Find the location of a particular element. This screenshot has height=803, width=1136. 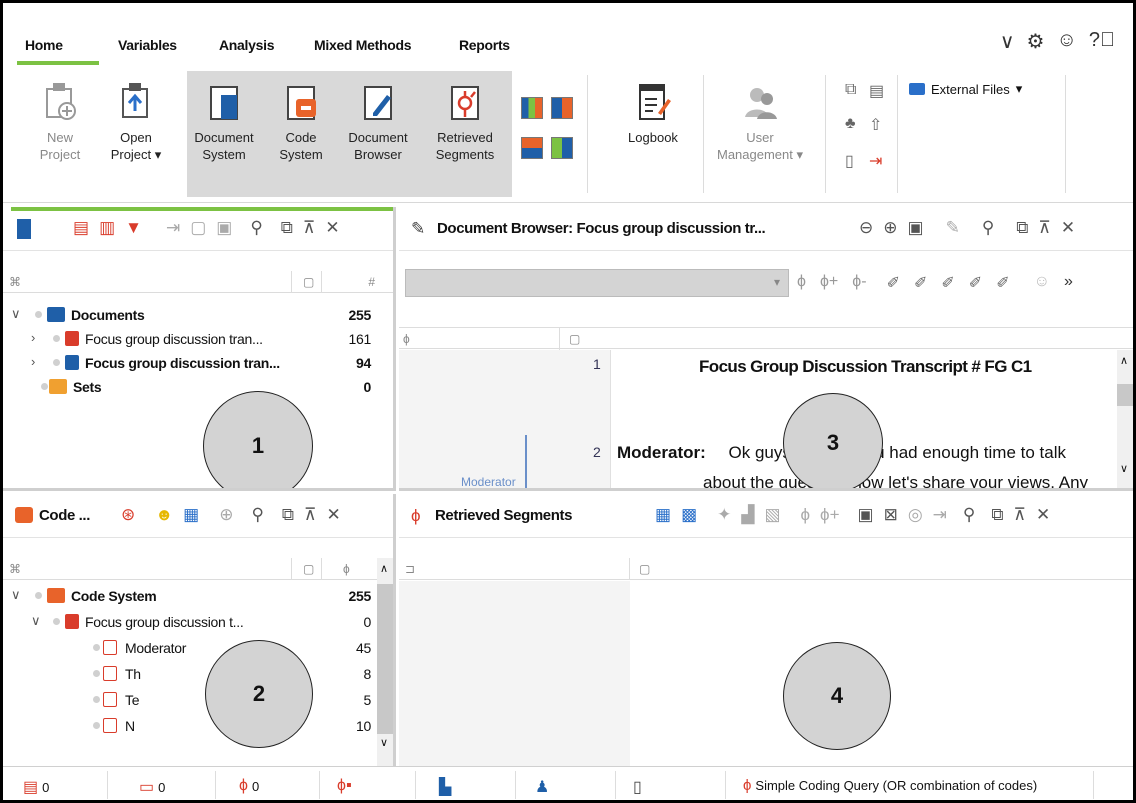

tab-reports: Reports is located at coordinates (484, 45).